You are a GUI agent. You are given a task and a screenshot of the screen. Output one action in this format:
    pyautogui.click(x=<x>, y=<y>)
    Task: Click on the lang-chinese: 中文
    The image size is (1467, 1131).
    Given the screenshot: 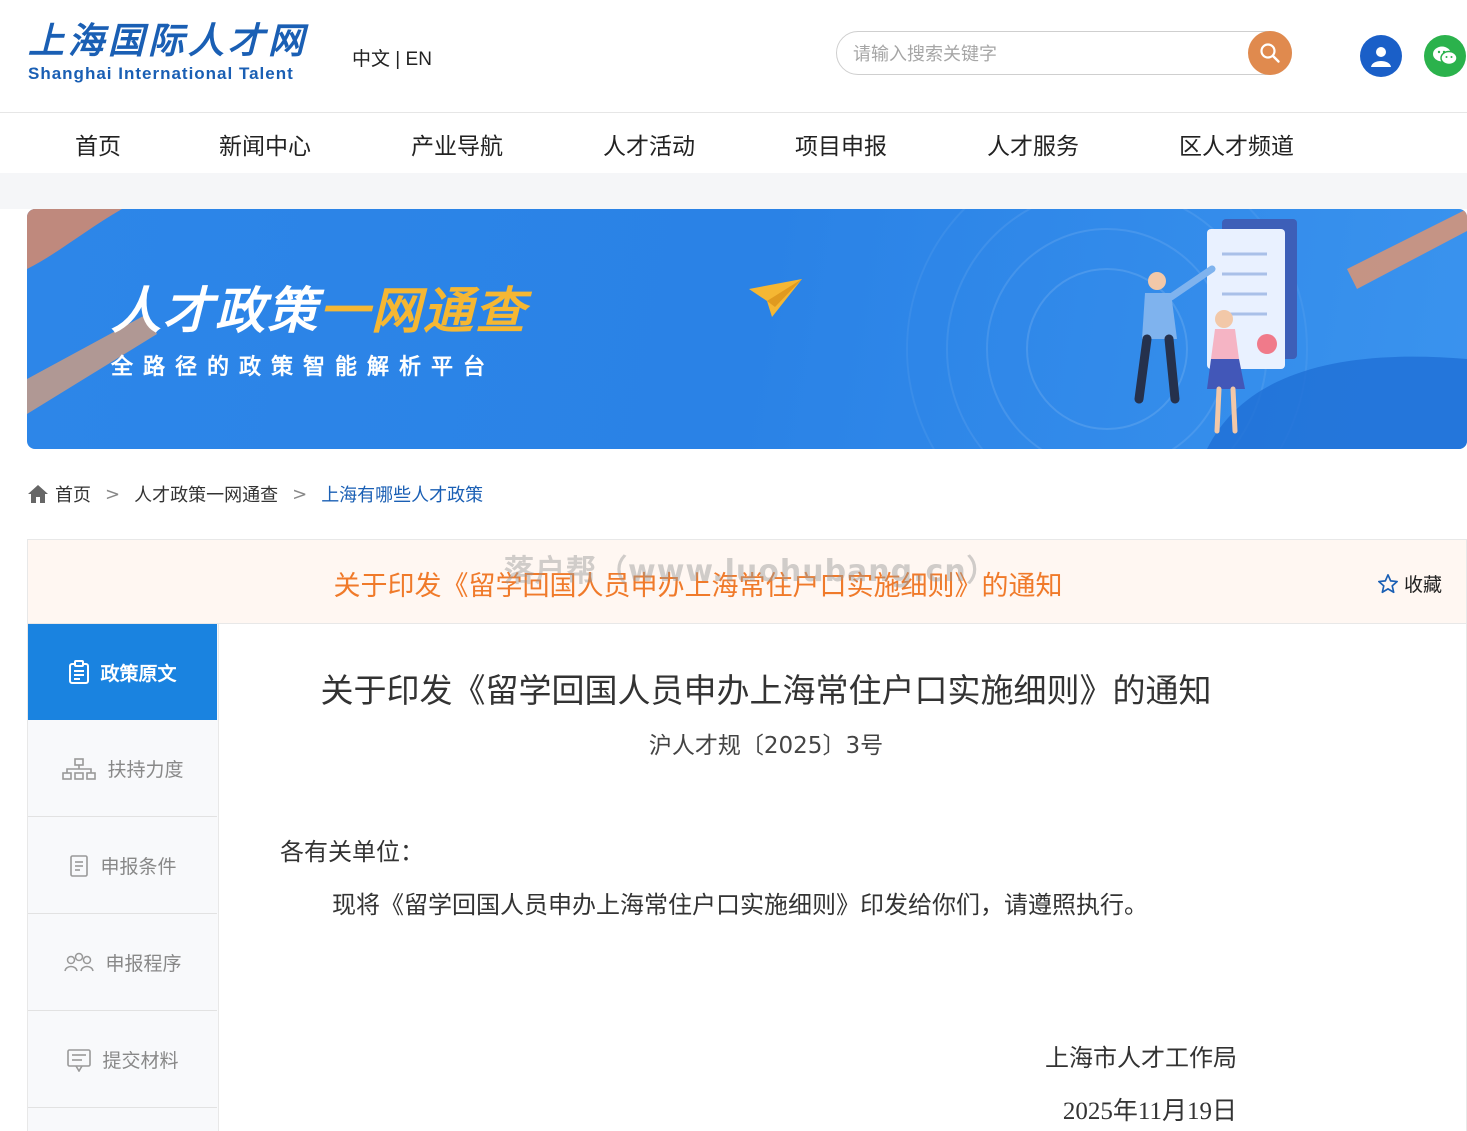 What is the action you would take?
    pyautogui.click(x=371, y=59)
    